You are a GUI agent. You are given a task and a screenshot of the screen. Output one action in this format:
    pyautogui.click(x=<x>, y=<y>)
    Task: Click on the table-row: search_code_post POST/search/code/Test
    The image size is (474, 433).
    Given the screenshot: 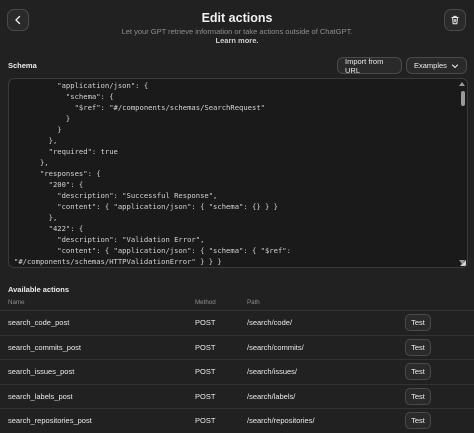 What is the action you would take?
    pyautogui.click(x=237, y=322)
    